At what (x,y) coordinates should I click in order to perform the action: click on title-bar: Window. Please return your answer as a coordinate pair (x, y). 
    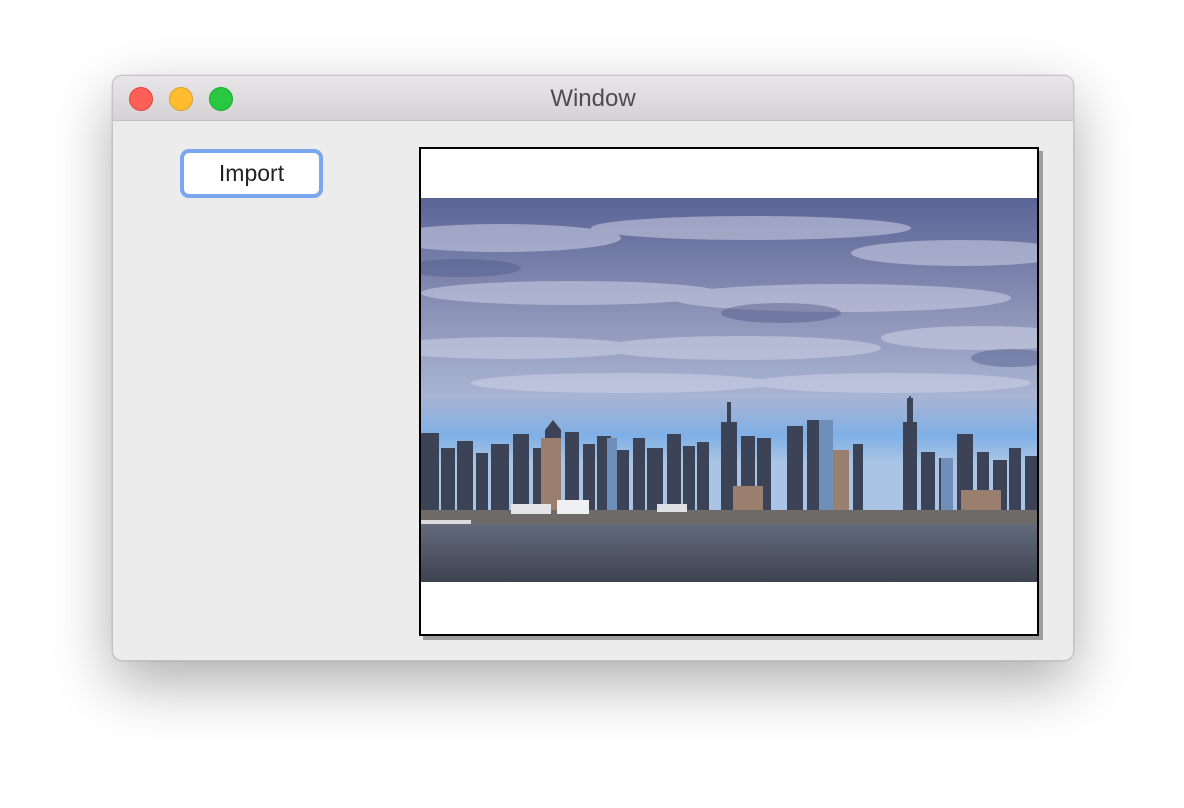
    Looking at the image, I should click on (593, 98).